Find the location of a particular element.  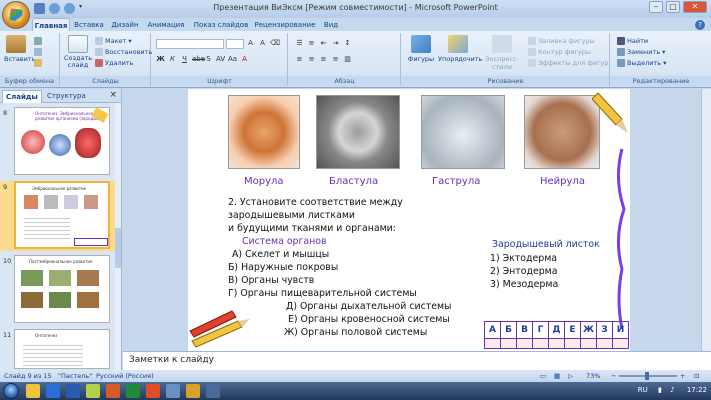

shape-outline-button: Контур фигуры is located at coordinates (559, 52).